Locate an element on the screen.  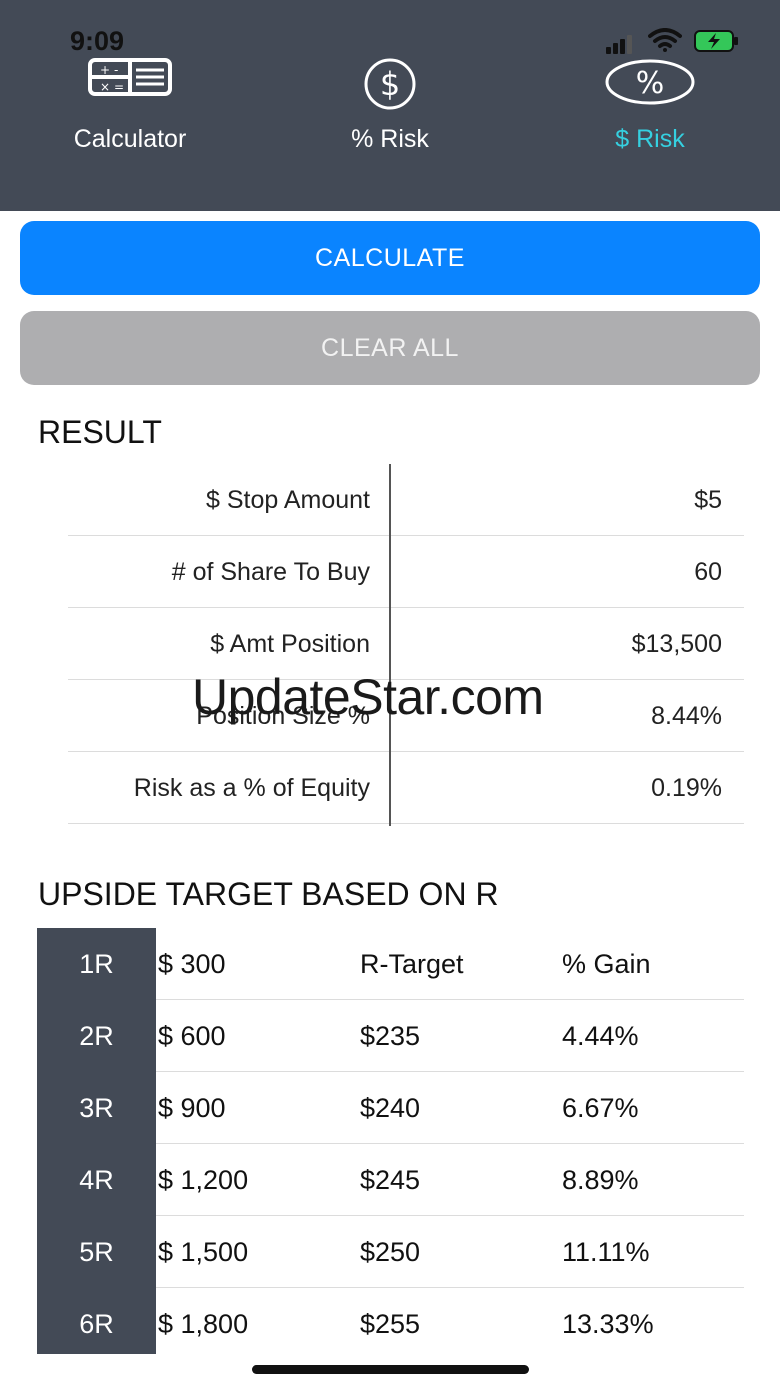
result-value: 0.19% is located at coordinates (686, 788).